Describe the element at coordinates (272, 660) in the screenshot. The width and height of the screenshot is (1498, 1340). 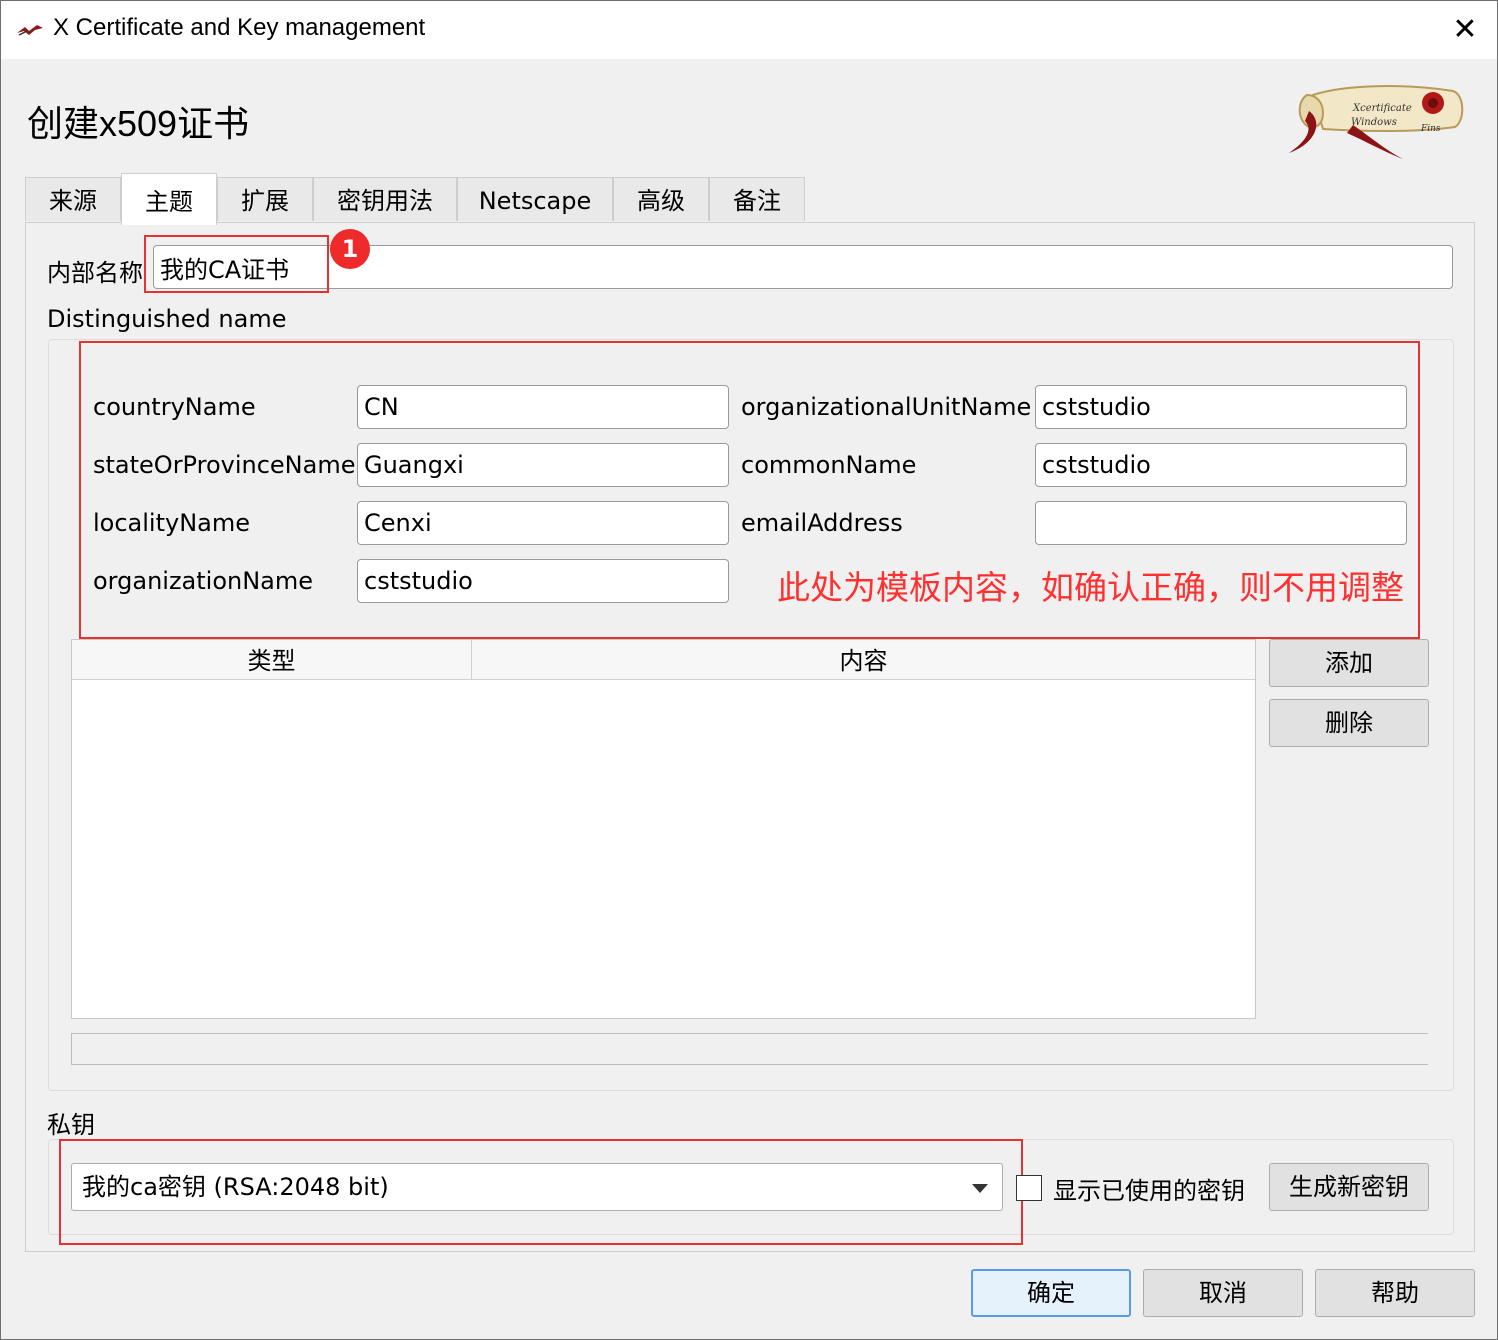
I see `column-header-type: 类型` at that location.